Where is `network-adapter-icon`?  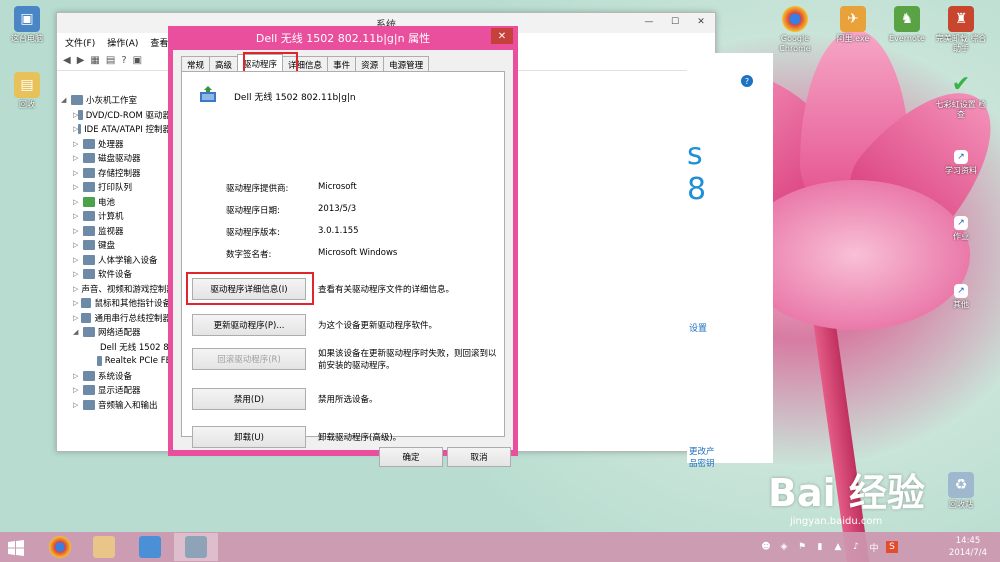 network-adapter-icon is located at coordinates (99, 361).